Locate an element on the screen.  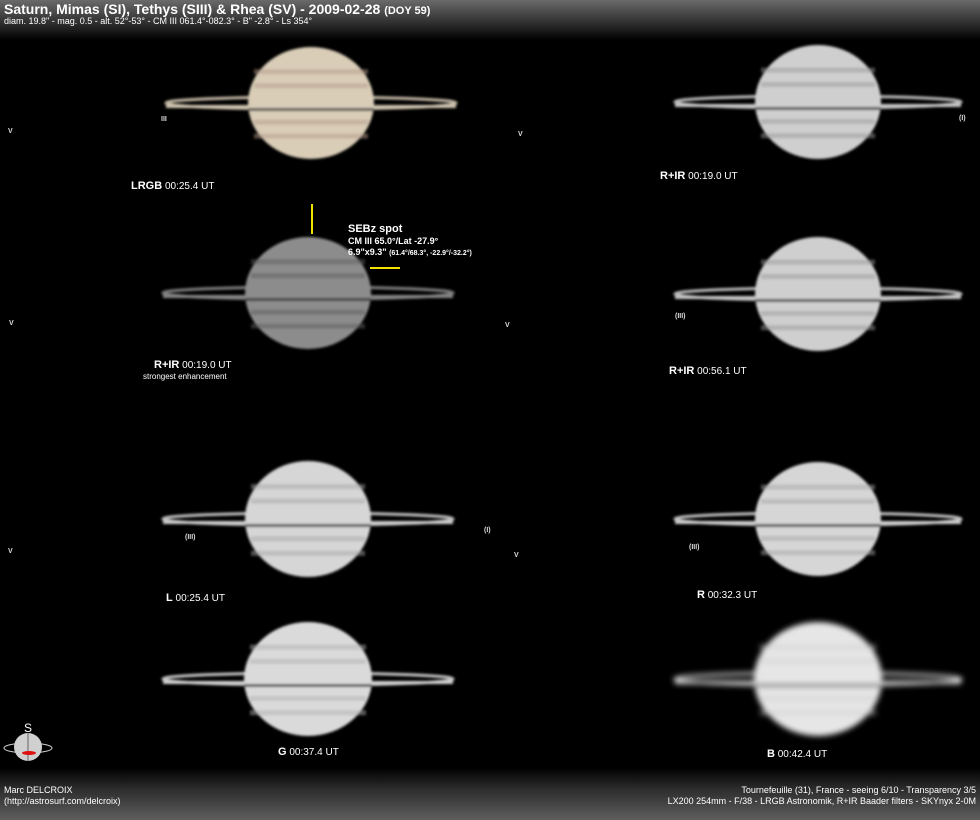
label-g: G 00:37.4 UT is located at coordinates (308, 752).